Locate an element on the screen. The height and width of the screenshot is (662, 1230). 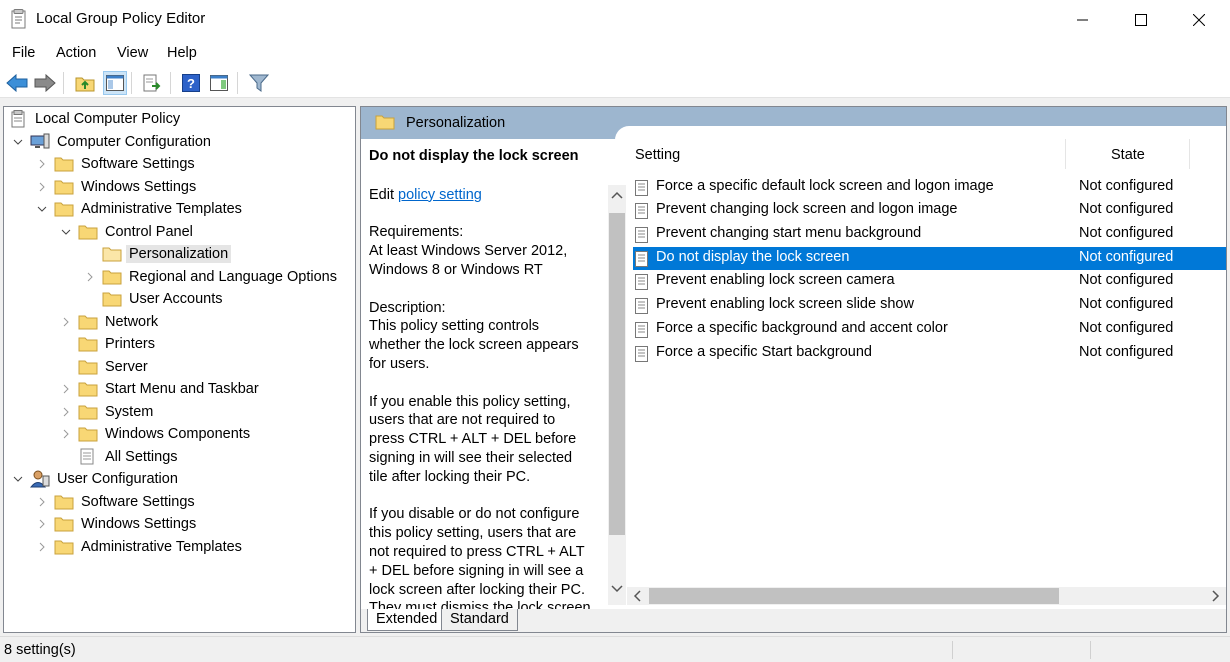
tree-node-user-administrative-templates: Administrative Templates is located at coordinates (140, 547).